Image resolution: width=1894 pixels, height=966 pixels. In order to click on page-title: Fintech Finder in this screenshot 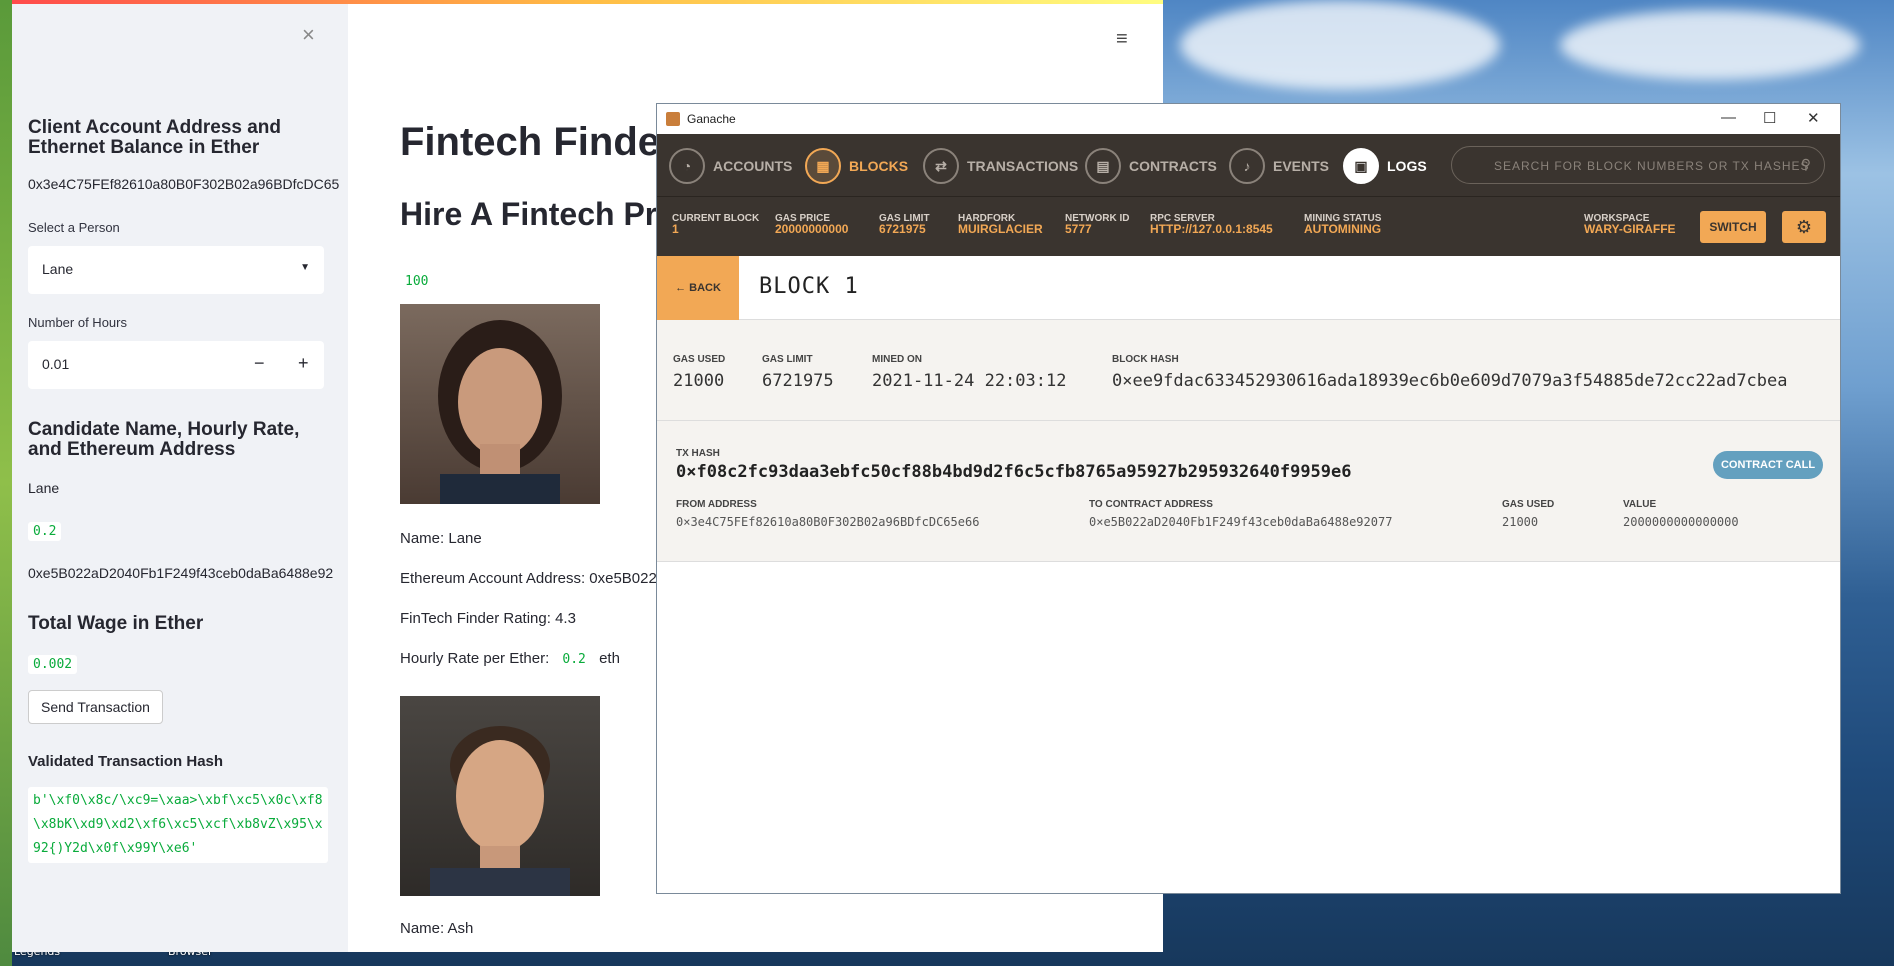, I will do `click(538, 142)`.